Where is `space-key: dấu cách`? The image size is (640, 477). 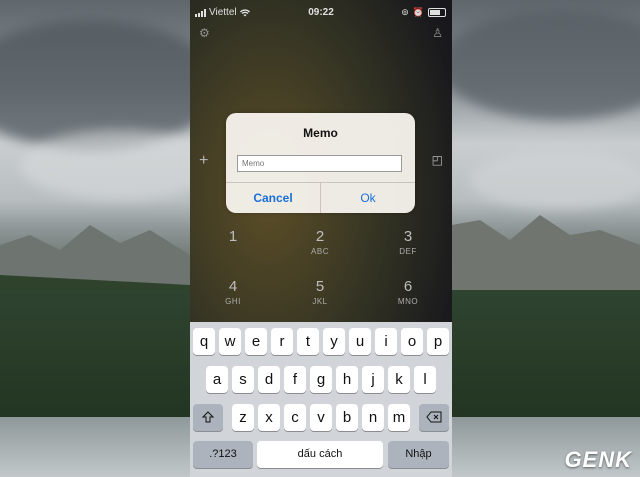
space-key: dấu cách is located at coordinates (320, 454).